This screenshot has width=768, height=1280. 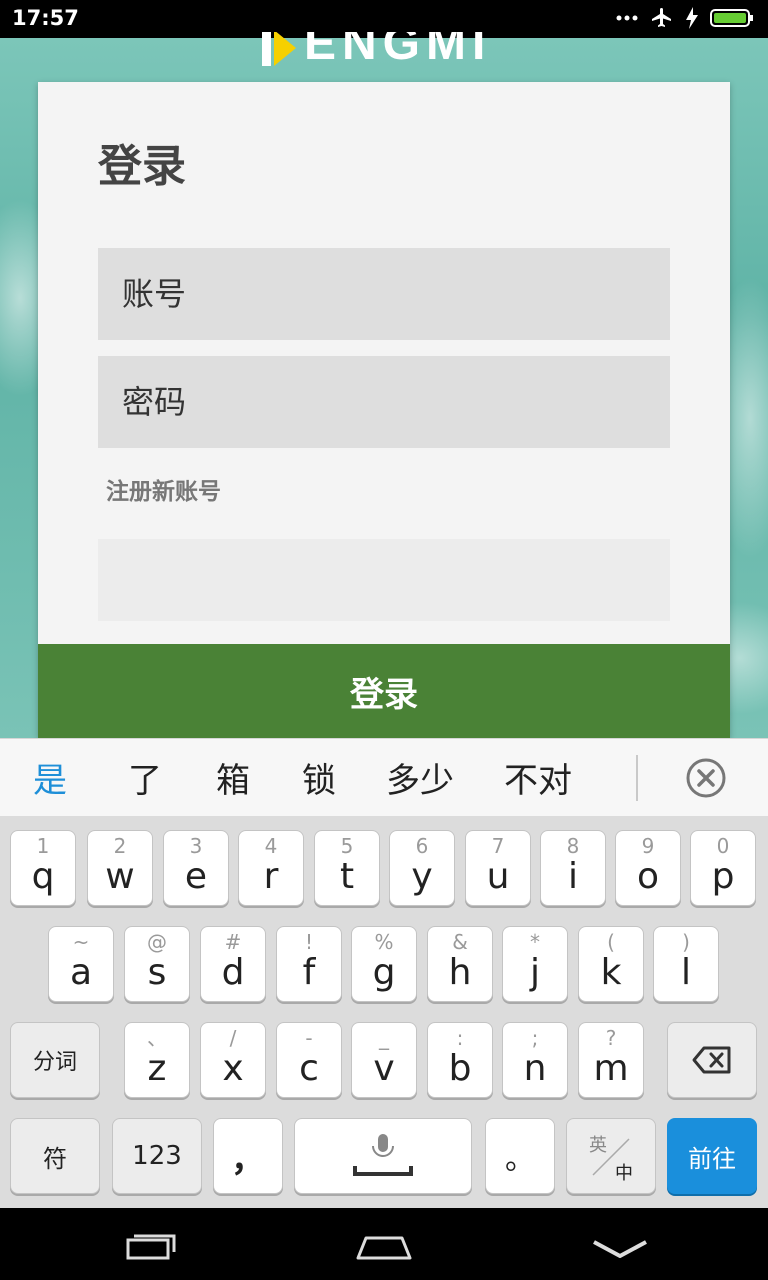 I want to click on status-icons, so click(x=685, y=18).